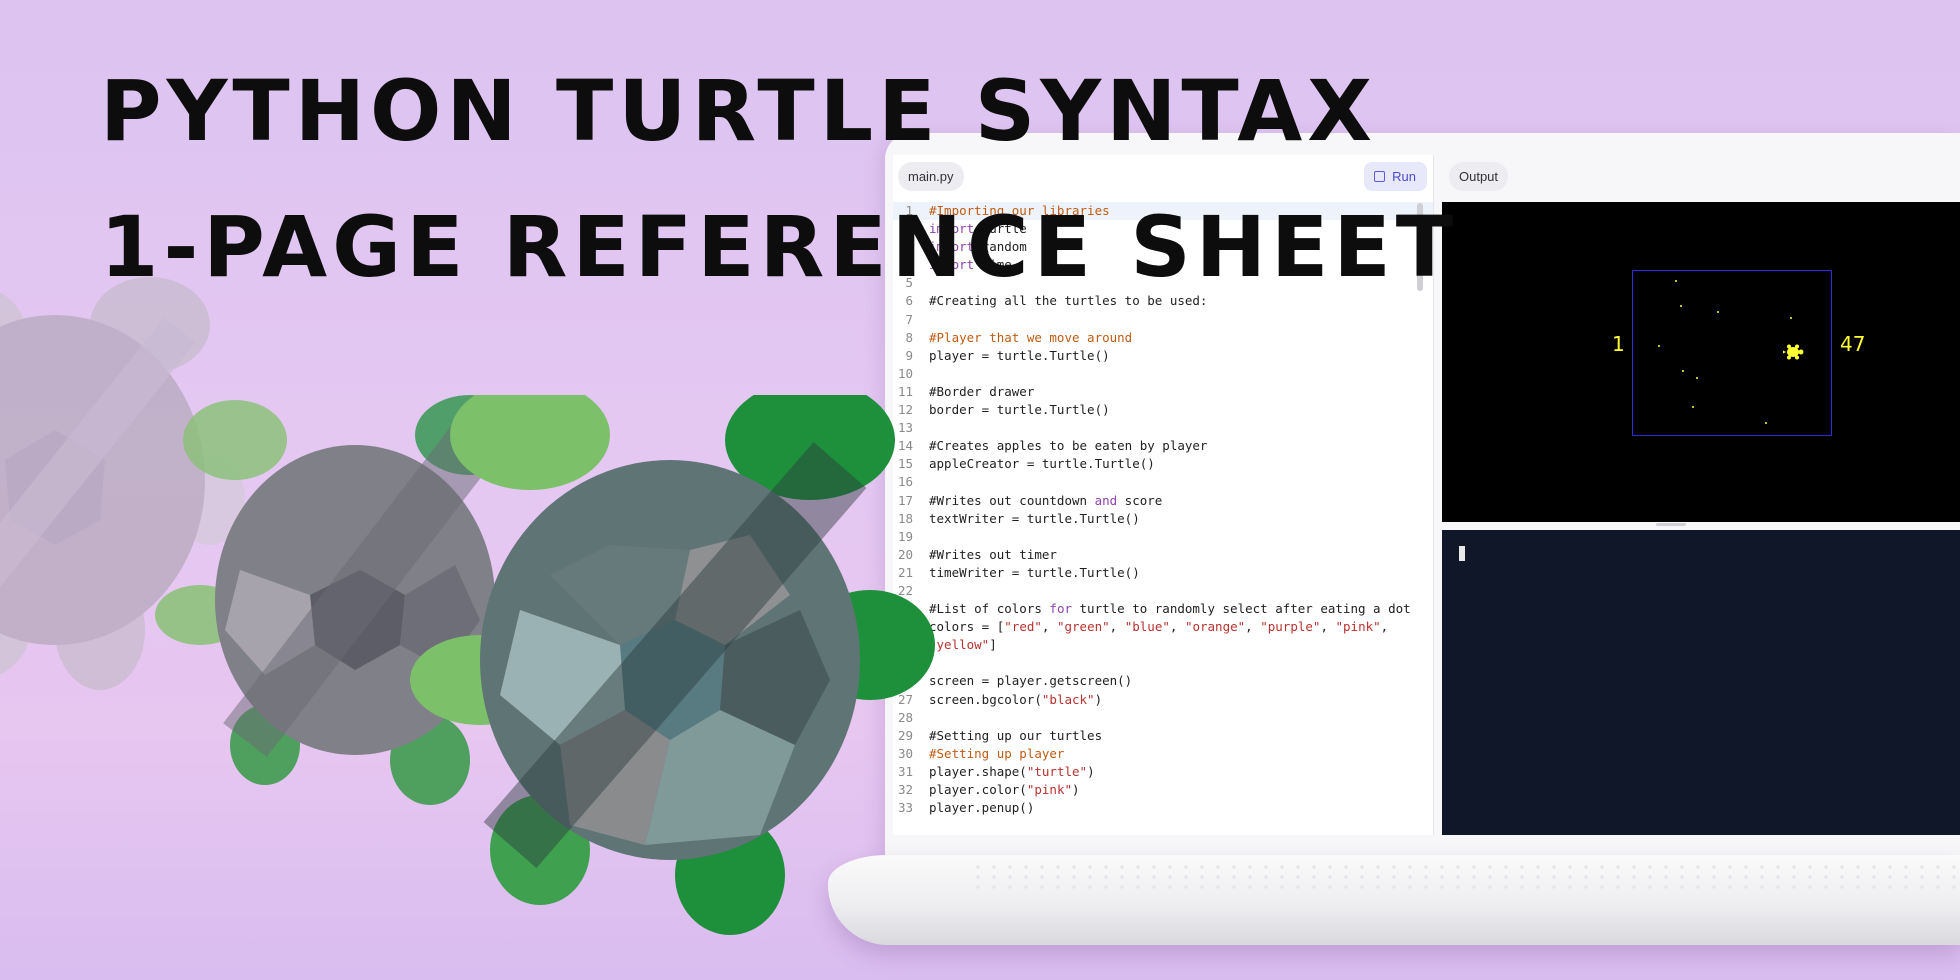 Image resolution: width=1960 pixels, height=980 pixels. What do you see at coordinates (1163, 573) in the screenshot?
I see `code-line: 21 timeWriter = turtle.Turtle()` at bounding box center [1163, 573].